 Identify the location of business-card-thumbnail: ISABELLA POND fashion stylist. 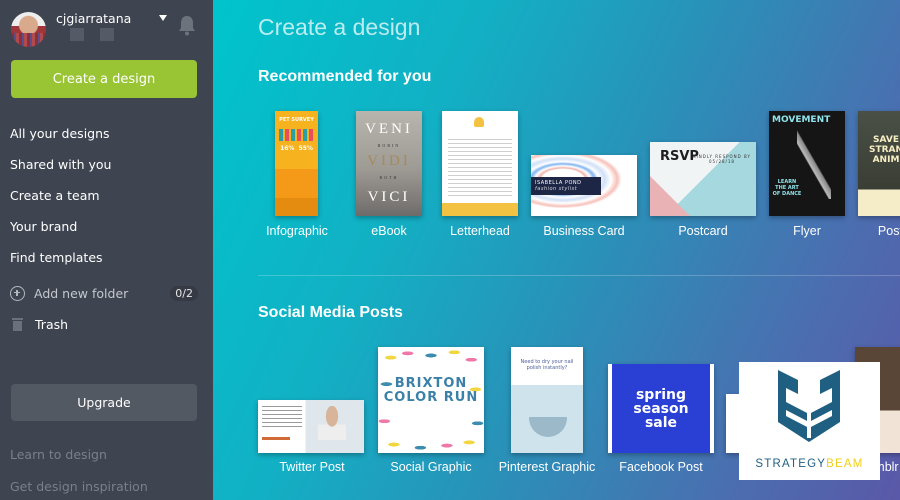
(584, 185).